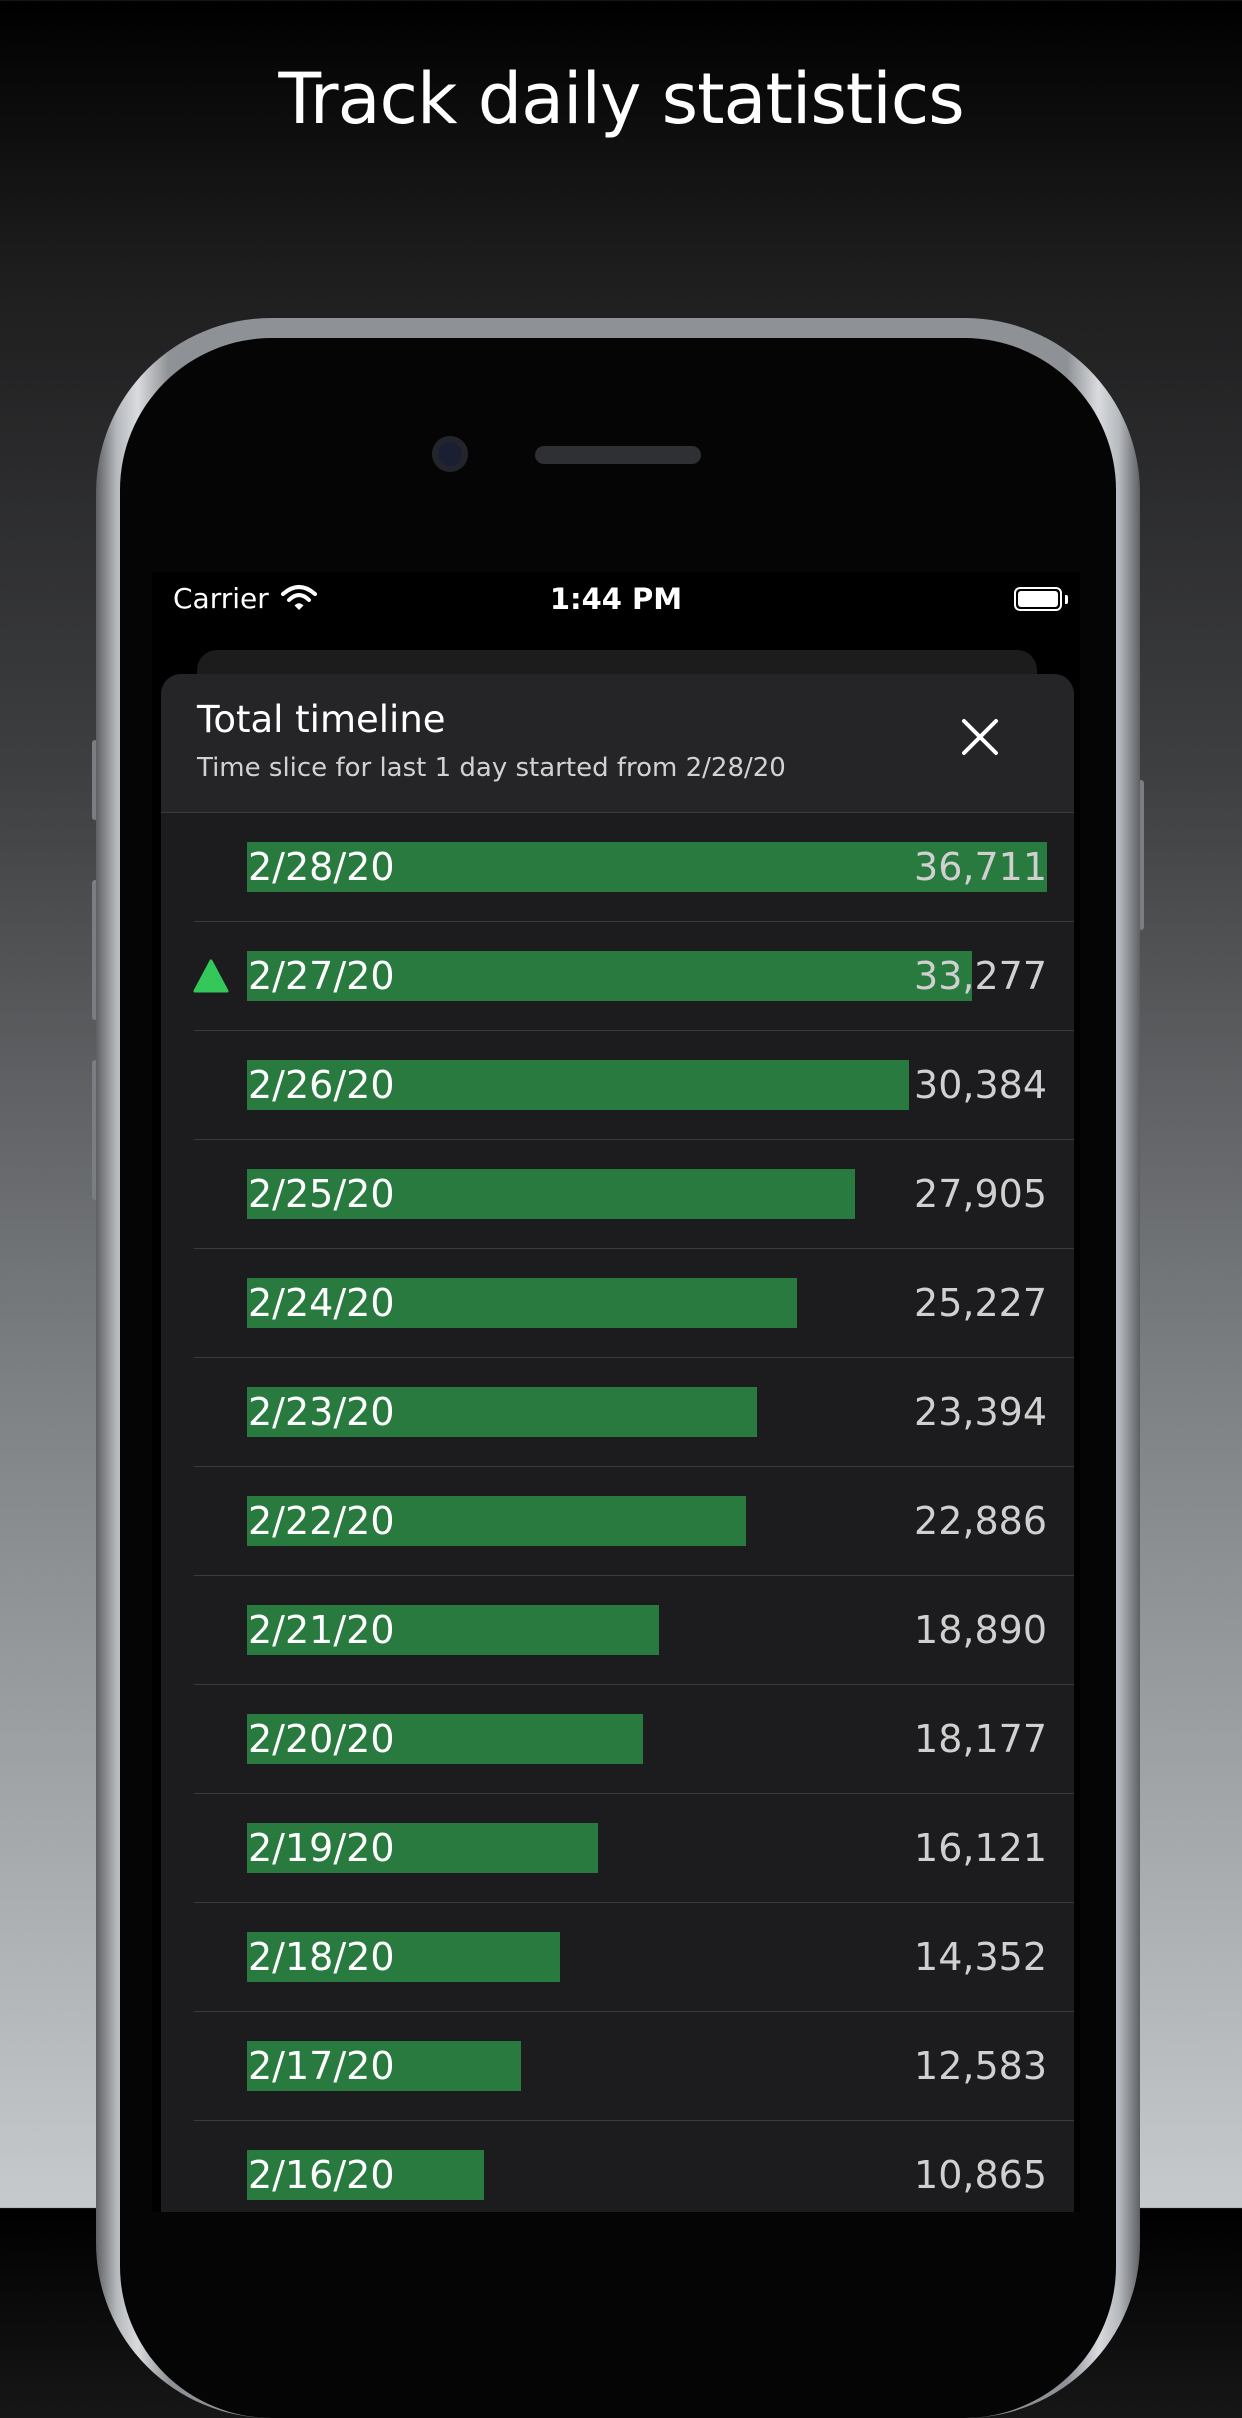 The image size is (1242, 2418). What do you see at coordinates (211, 976) in the screenshot?
I see `trend-up-icon` at bounding box center [211, 976].